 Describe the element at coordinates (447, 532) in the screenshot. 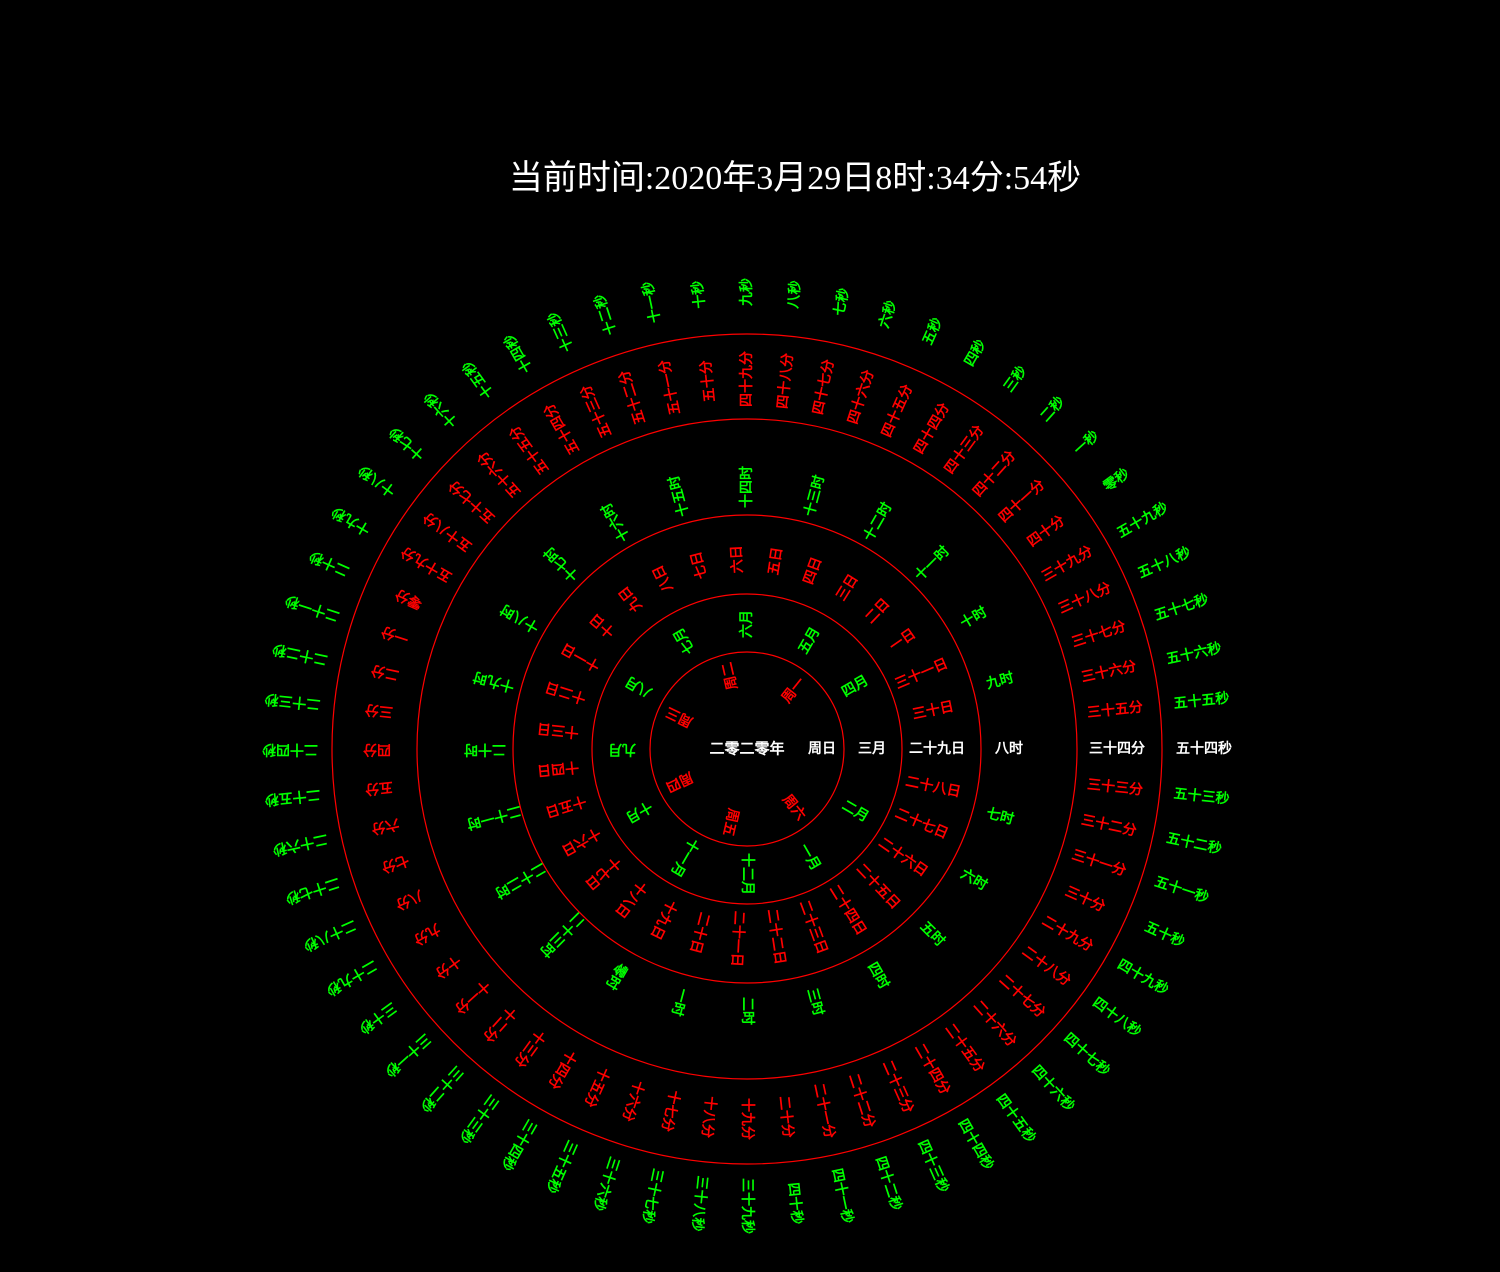

I see `minute-label: 五十八分` at that location.